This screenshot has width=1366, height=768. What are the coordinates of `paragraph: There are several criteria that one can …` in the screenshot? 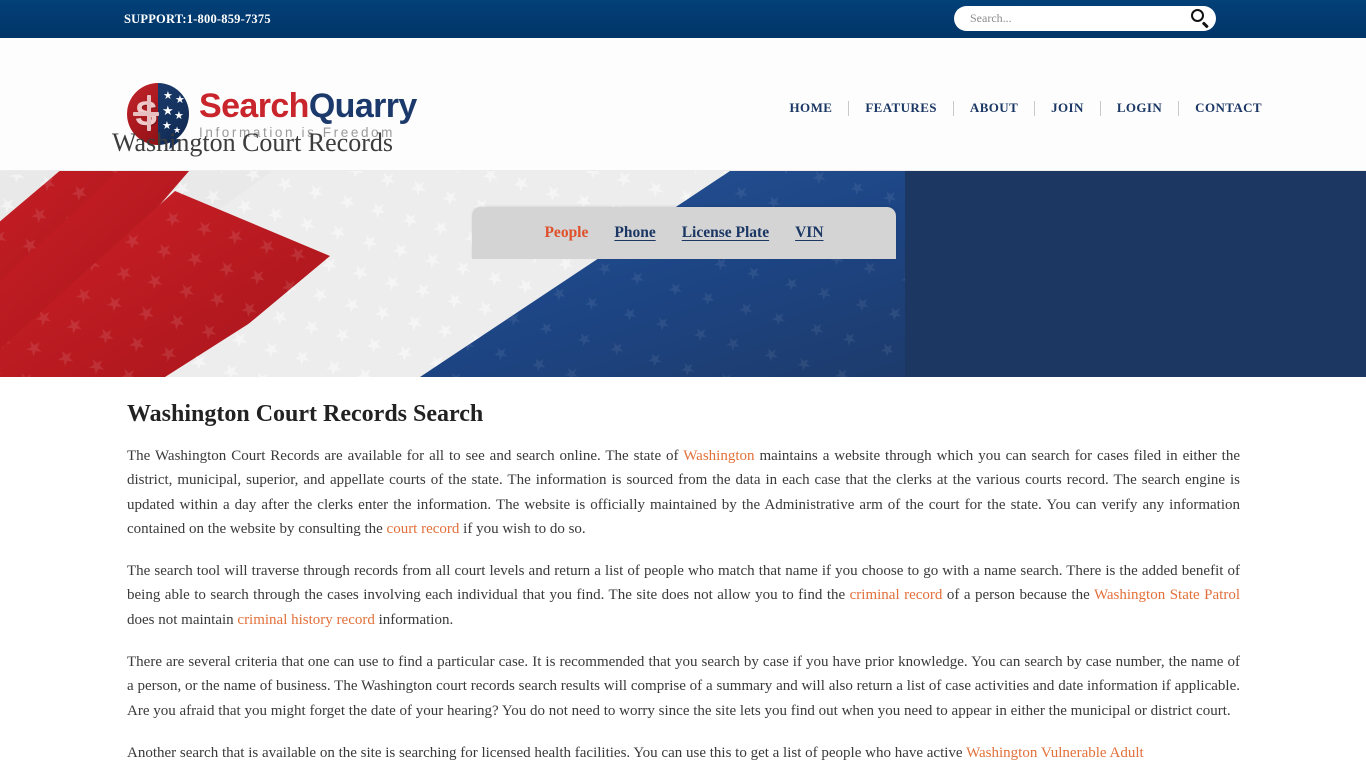 It's located at (683, 686).